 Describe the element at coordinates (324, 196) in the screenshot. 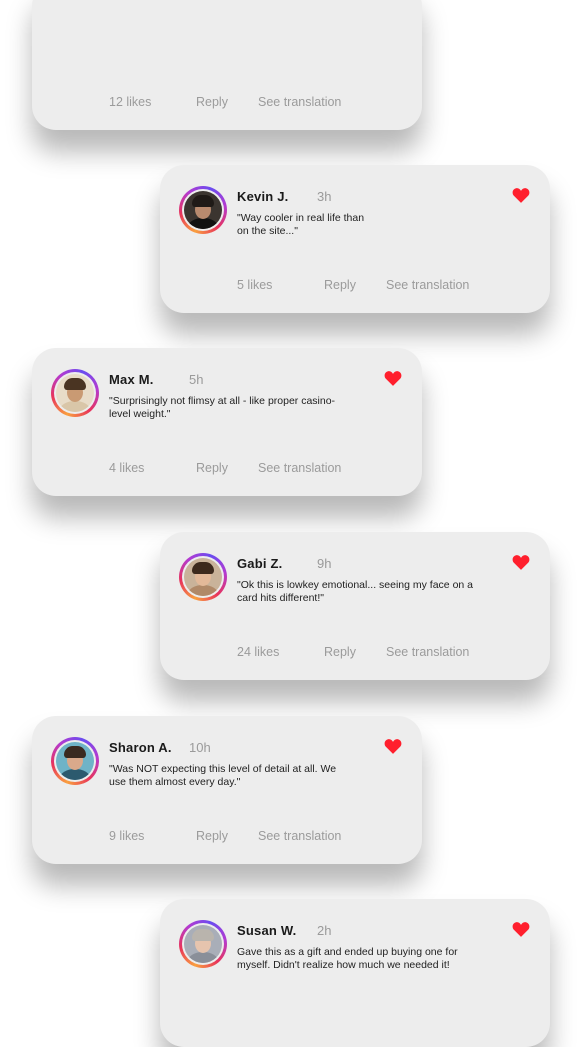

I see `comment-time: 3h` at that location.